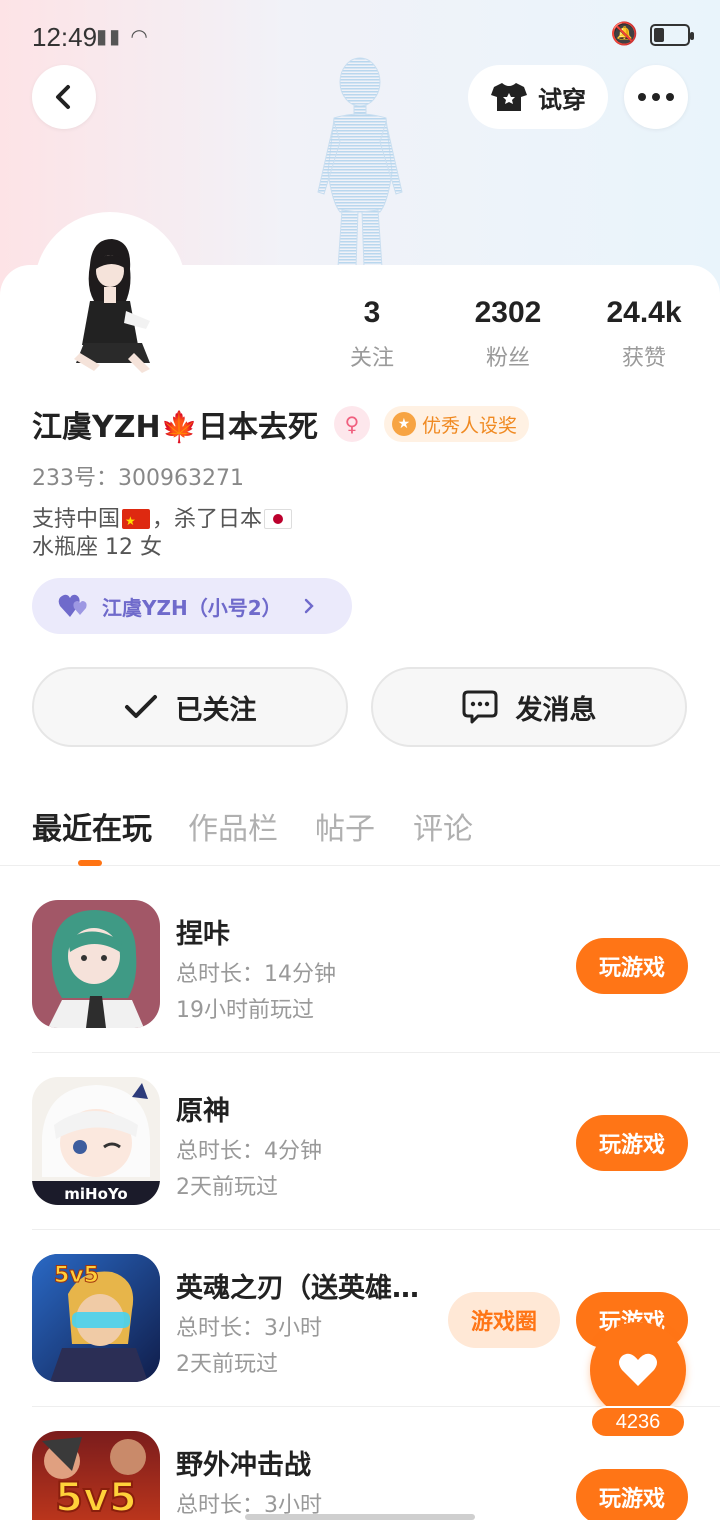 This screenshot has height=1520, width=720. What do you see at coordinates (509, 97) in the screenshot?
I see `tshirt-icon` at bounding box center [509, 97].